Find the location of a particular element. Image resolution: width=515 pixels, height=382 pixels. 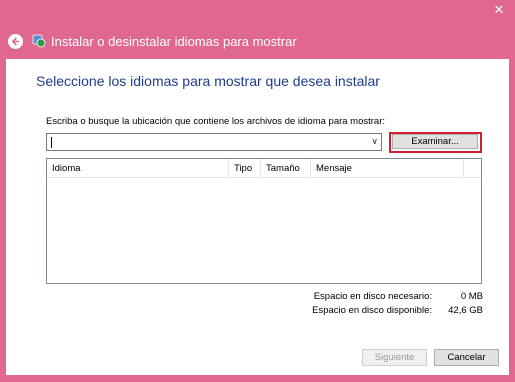

disk-available-label: Espacio en disco disponible: is located at coordinates (372, 310).